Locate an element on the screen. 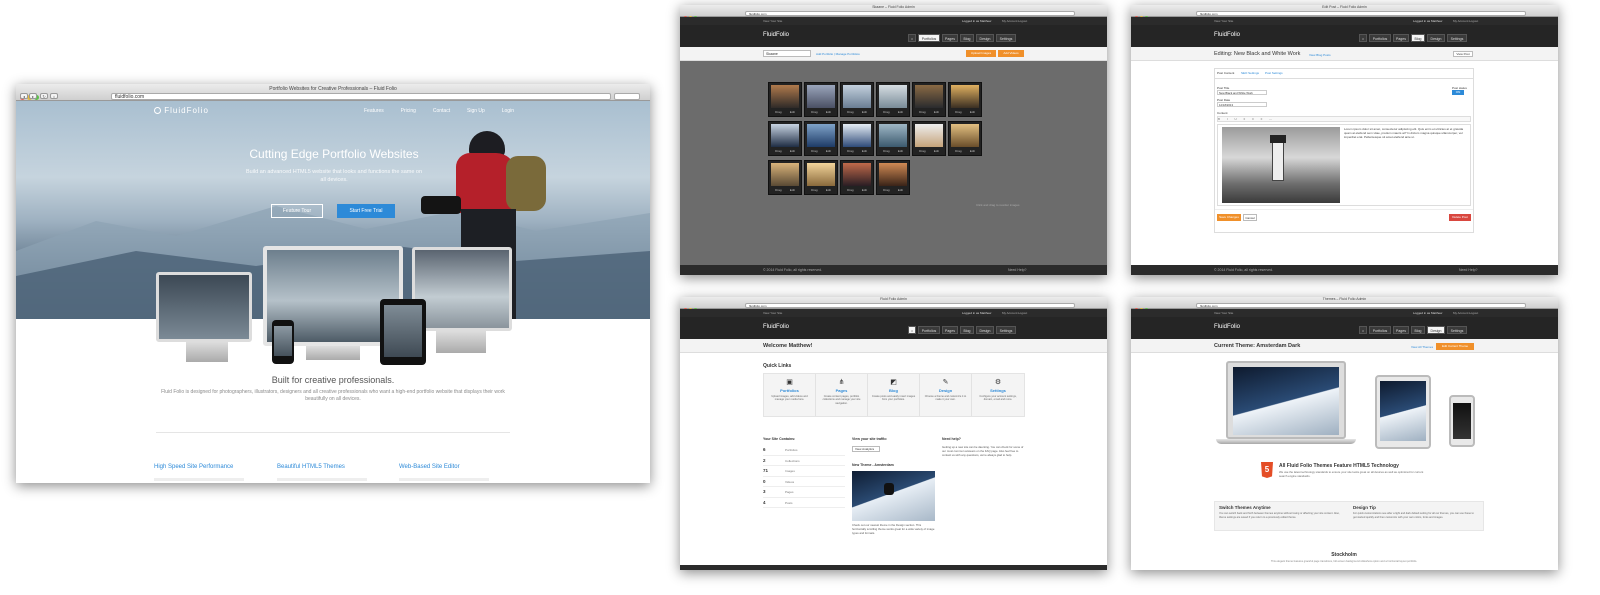  home-button: ⌂ is located at coordinates (54, 96).